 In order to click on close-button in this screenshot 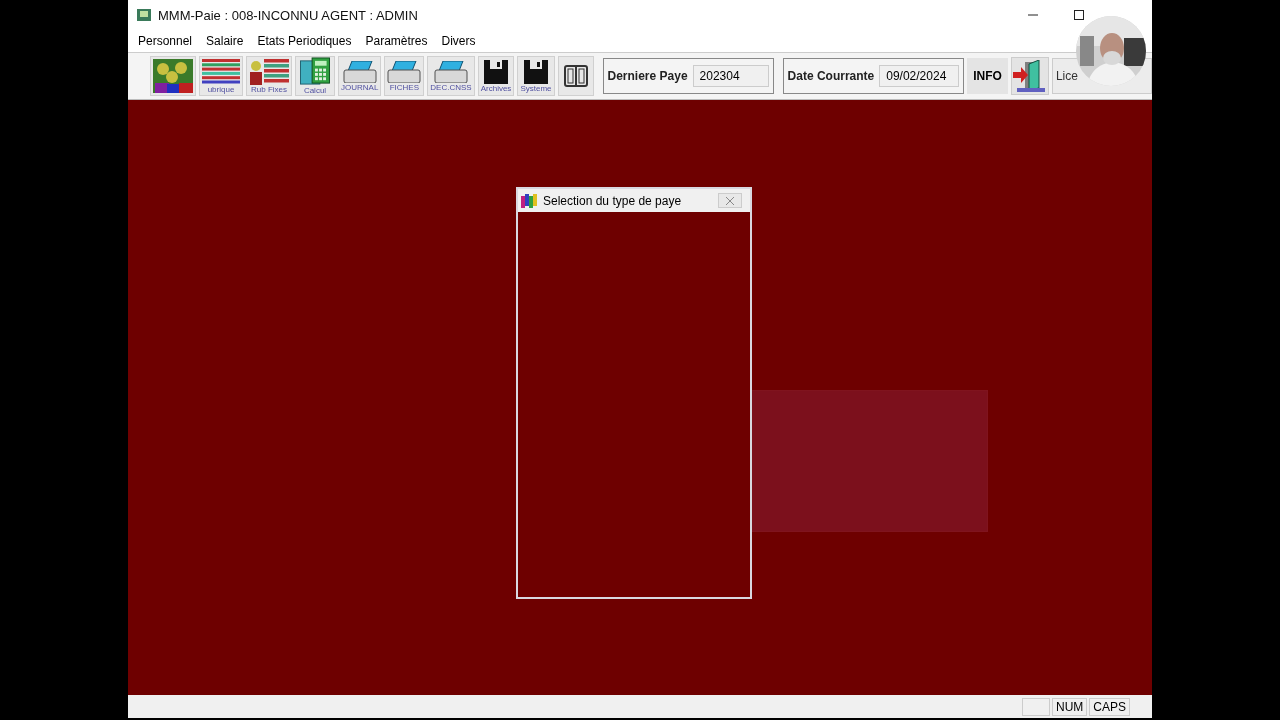, I will do `click(730, 200)`.